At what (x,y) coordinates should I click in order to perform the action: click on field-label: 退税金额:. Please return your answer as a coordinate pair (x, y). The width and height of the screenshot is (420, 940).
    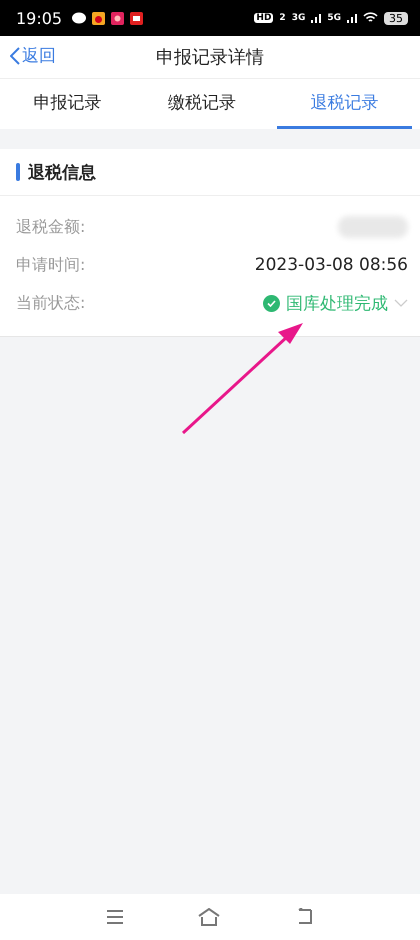
    Looking at the image, I should click on (51, 227).